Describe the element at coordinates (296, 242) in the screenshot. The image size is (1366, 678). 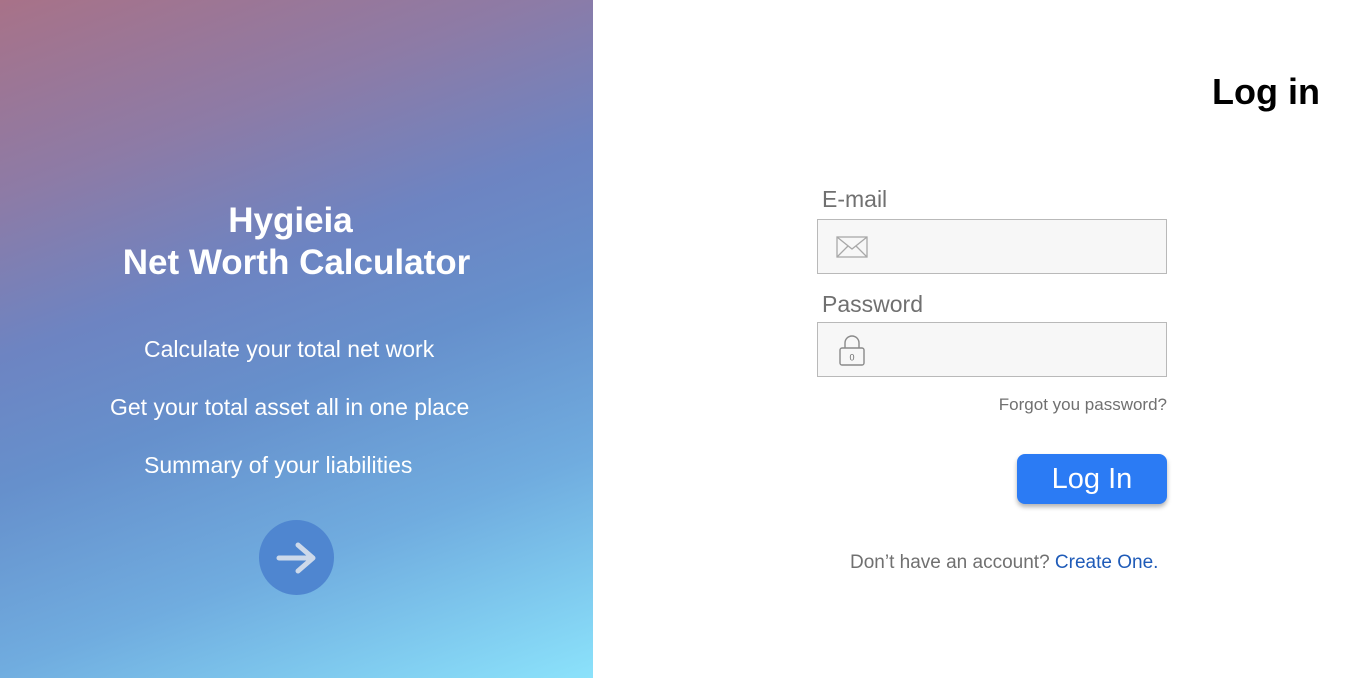
I see `app-title: Hygieia Net Worth Calculator` at that location.